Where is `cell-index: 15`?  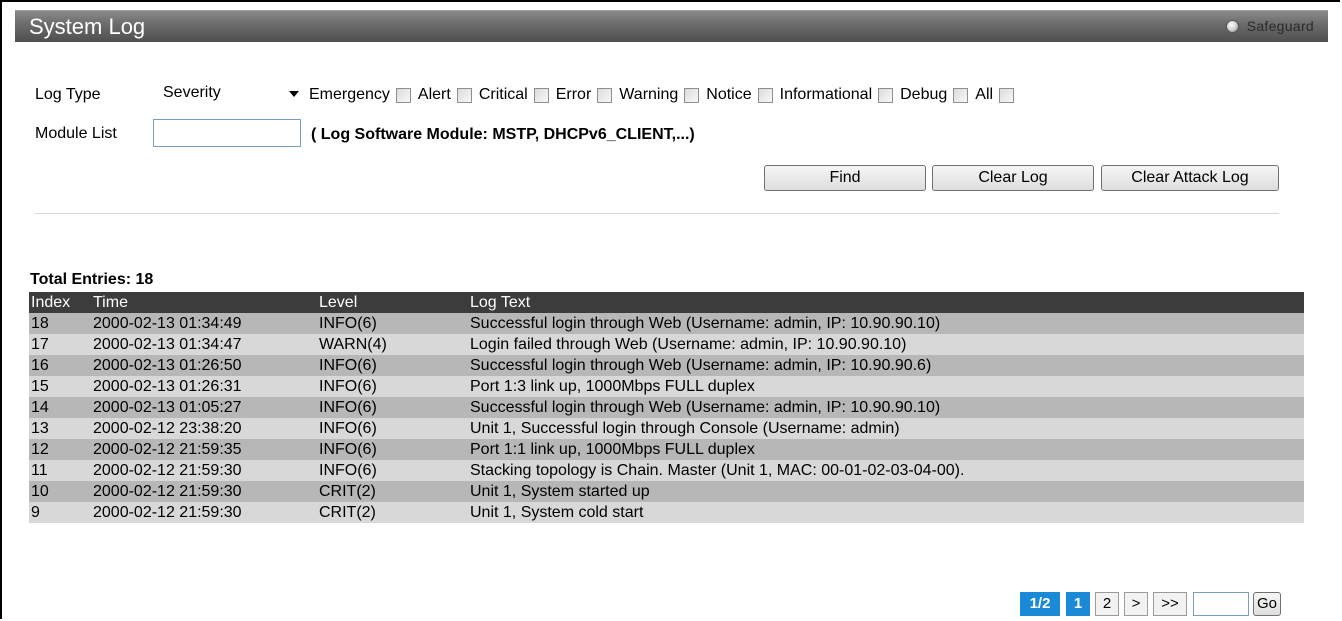 cell-index: 15 is located at coordinates (60, 386).